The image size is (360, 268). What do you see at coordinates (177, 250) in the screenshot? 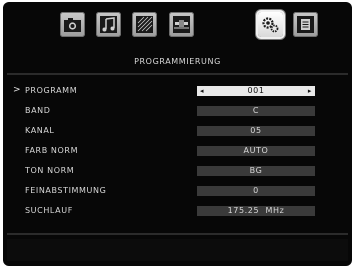
I see `footer-bar` at bounding box center [177, 250].